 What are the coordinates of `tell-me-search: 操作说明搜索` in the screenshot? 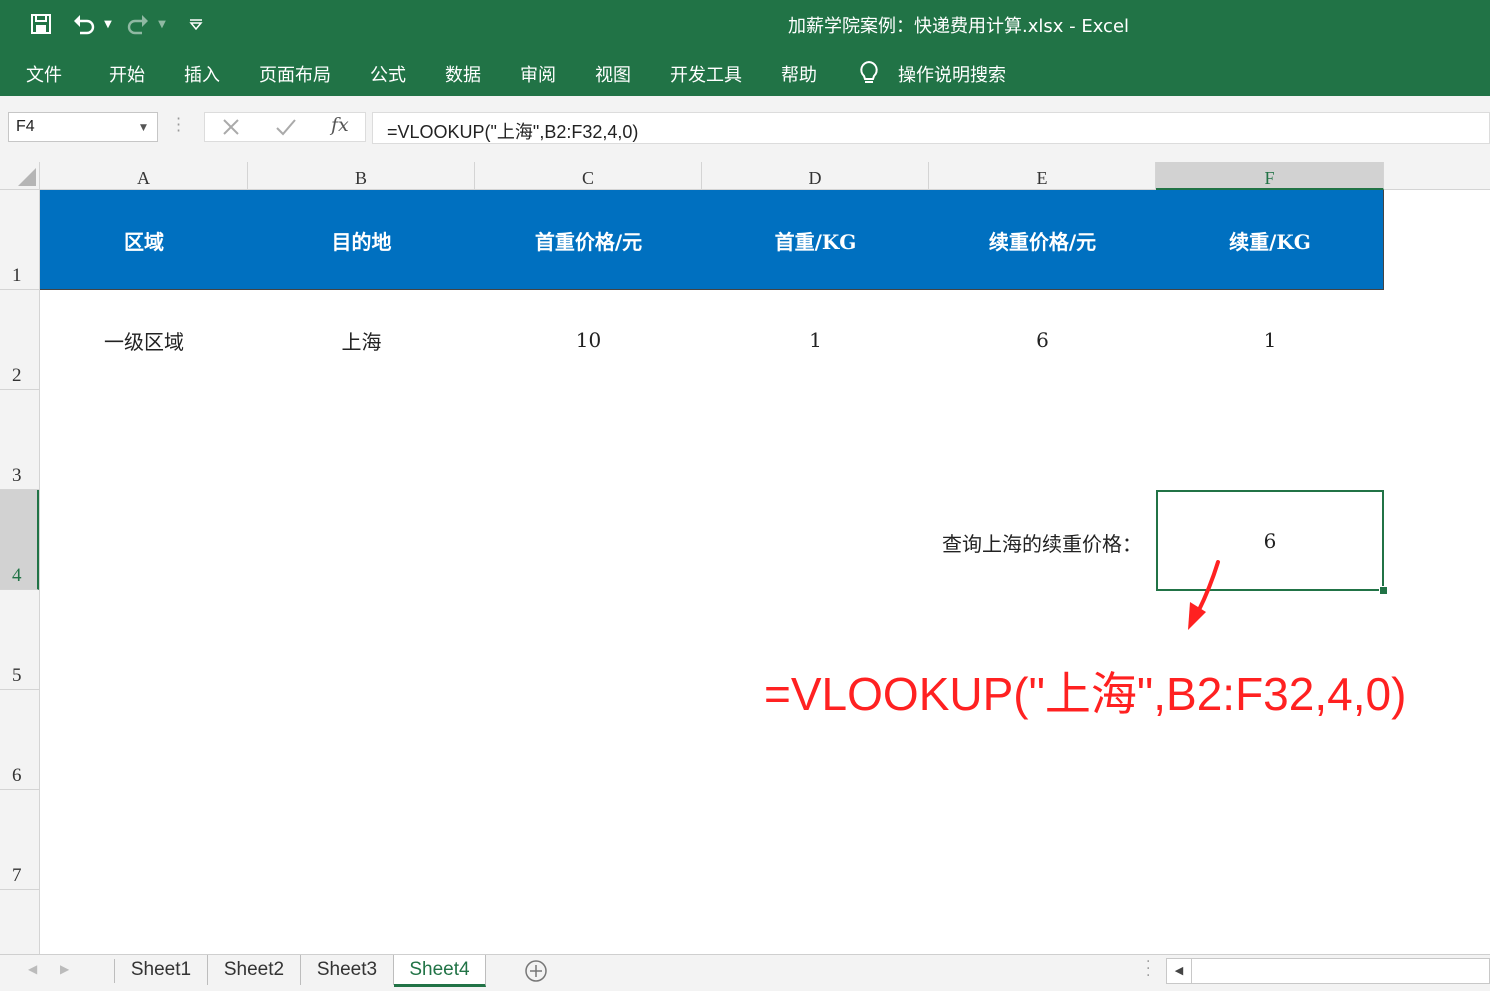 It's located at (952, 74).